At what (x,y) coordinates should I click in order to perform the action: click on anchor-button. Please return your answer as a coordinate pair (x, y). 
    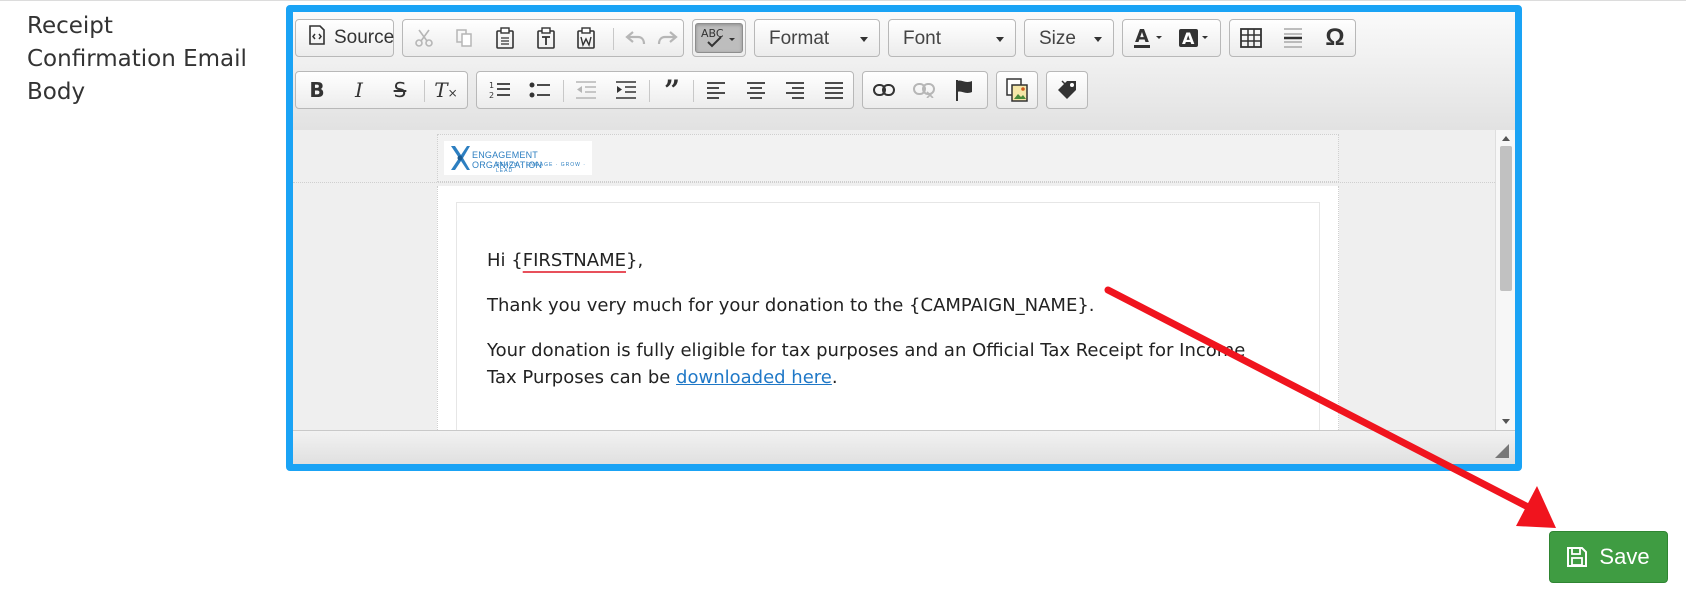
    Looking at the image, I should click on (964, 90).